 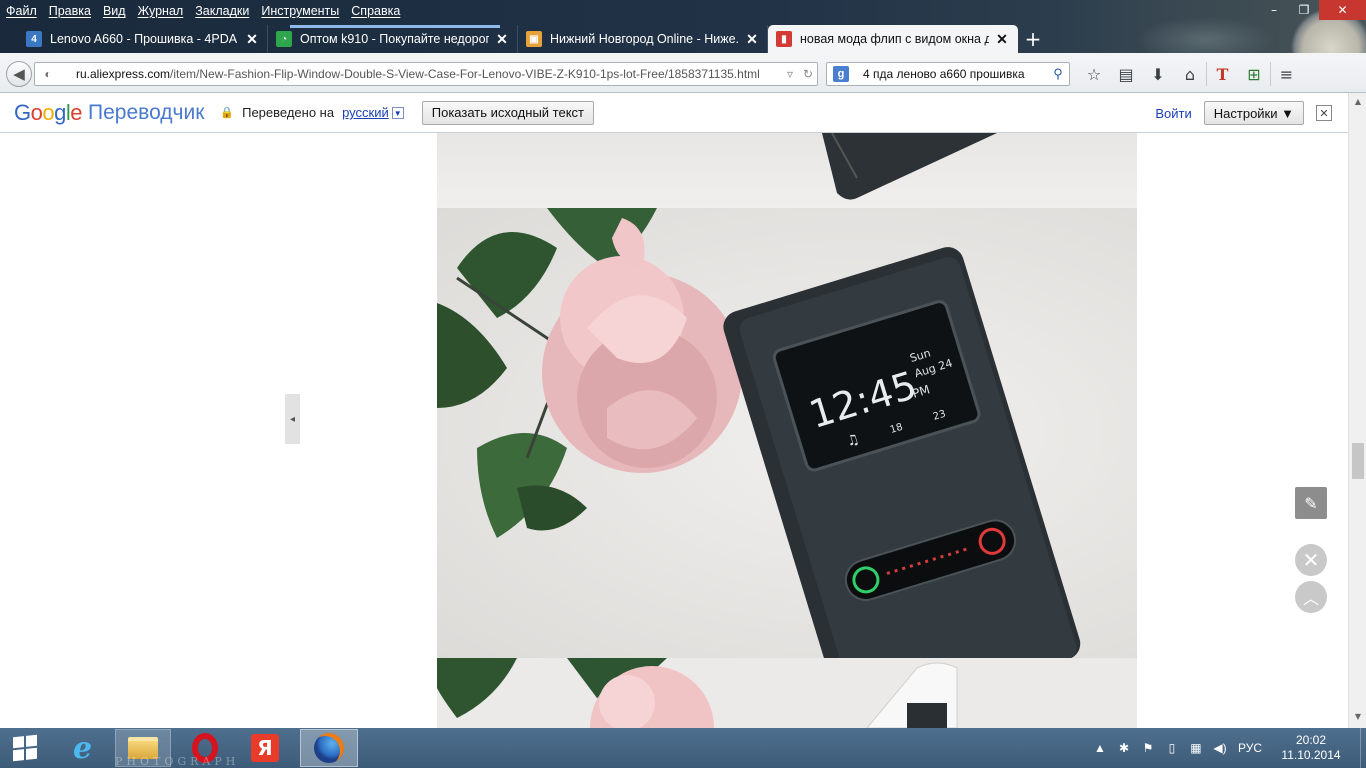 I want to click on back-arrow-icon: ◀, so click(x=19, y=74).